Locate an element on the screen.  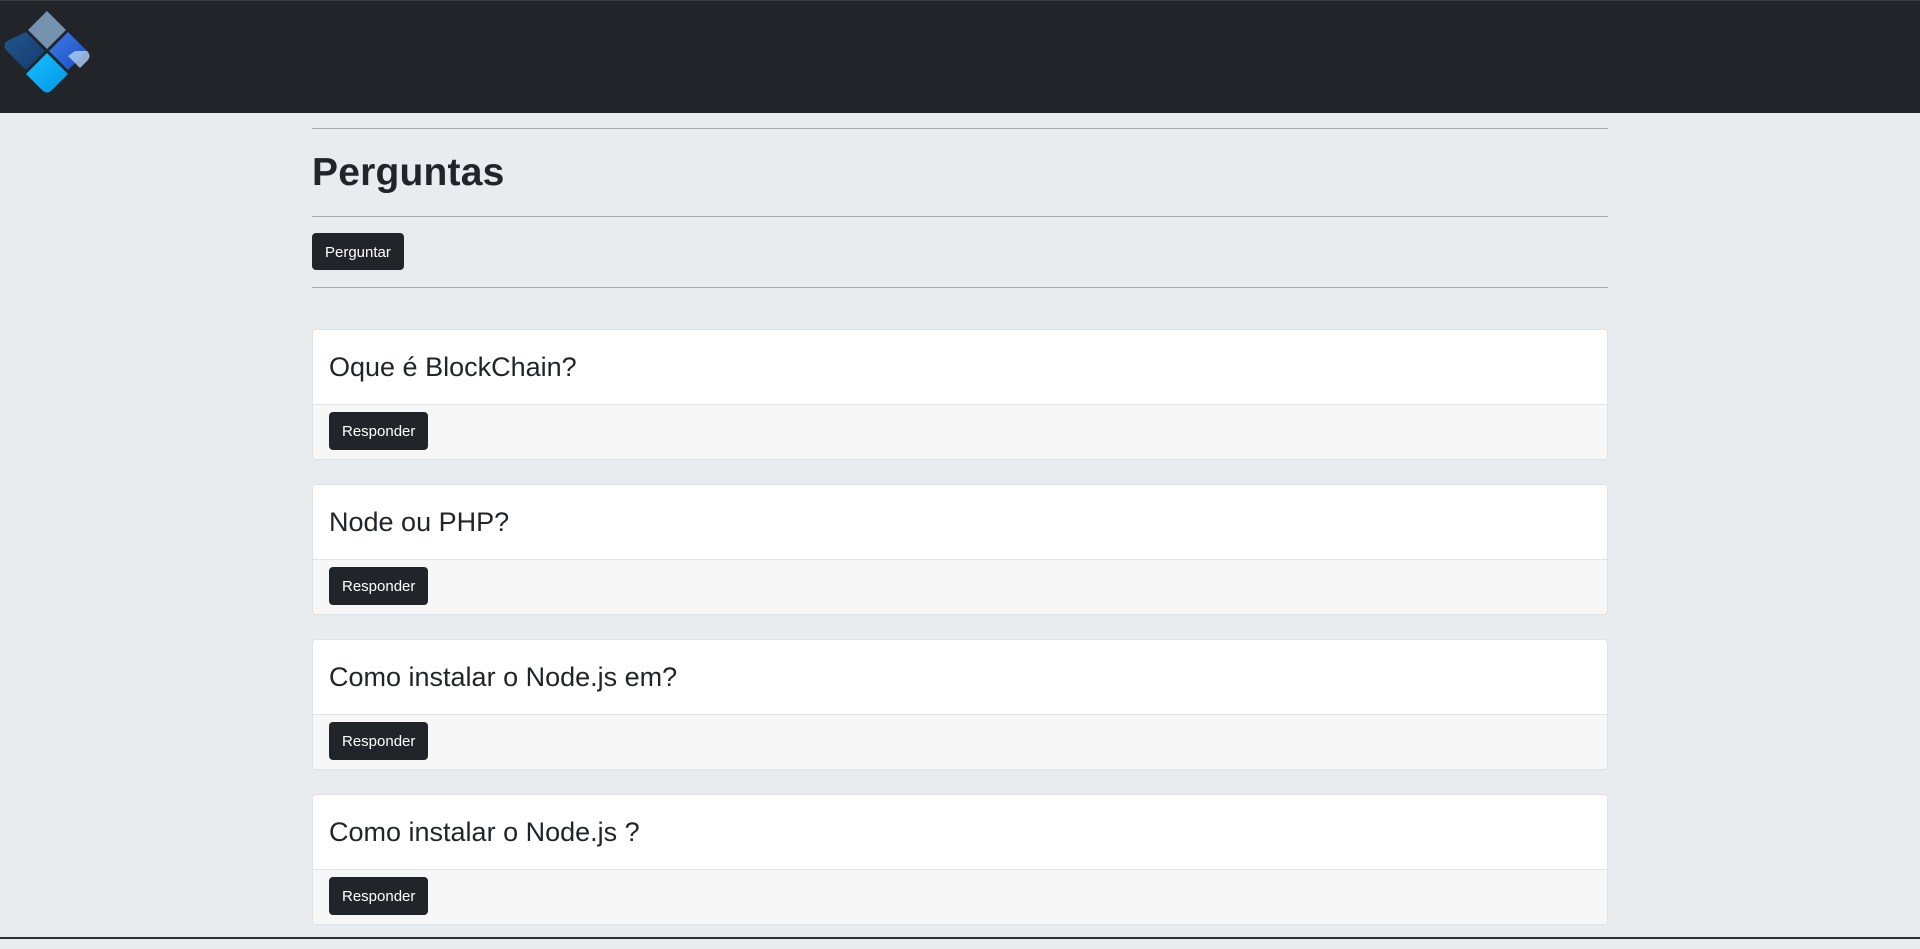
question-title: Node ou PHP? is located at coordinates (419, 521).